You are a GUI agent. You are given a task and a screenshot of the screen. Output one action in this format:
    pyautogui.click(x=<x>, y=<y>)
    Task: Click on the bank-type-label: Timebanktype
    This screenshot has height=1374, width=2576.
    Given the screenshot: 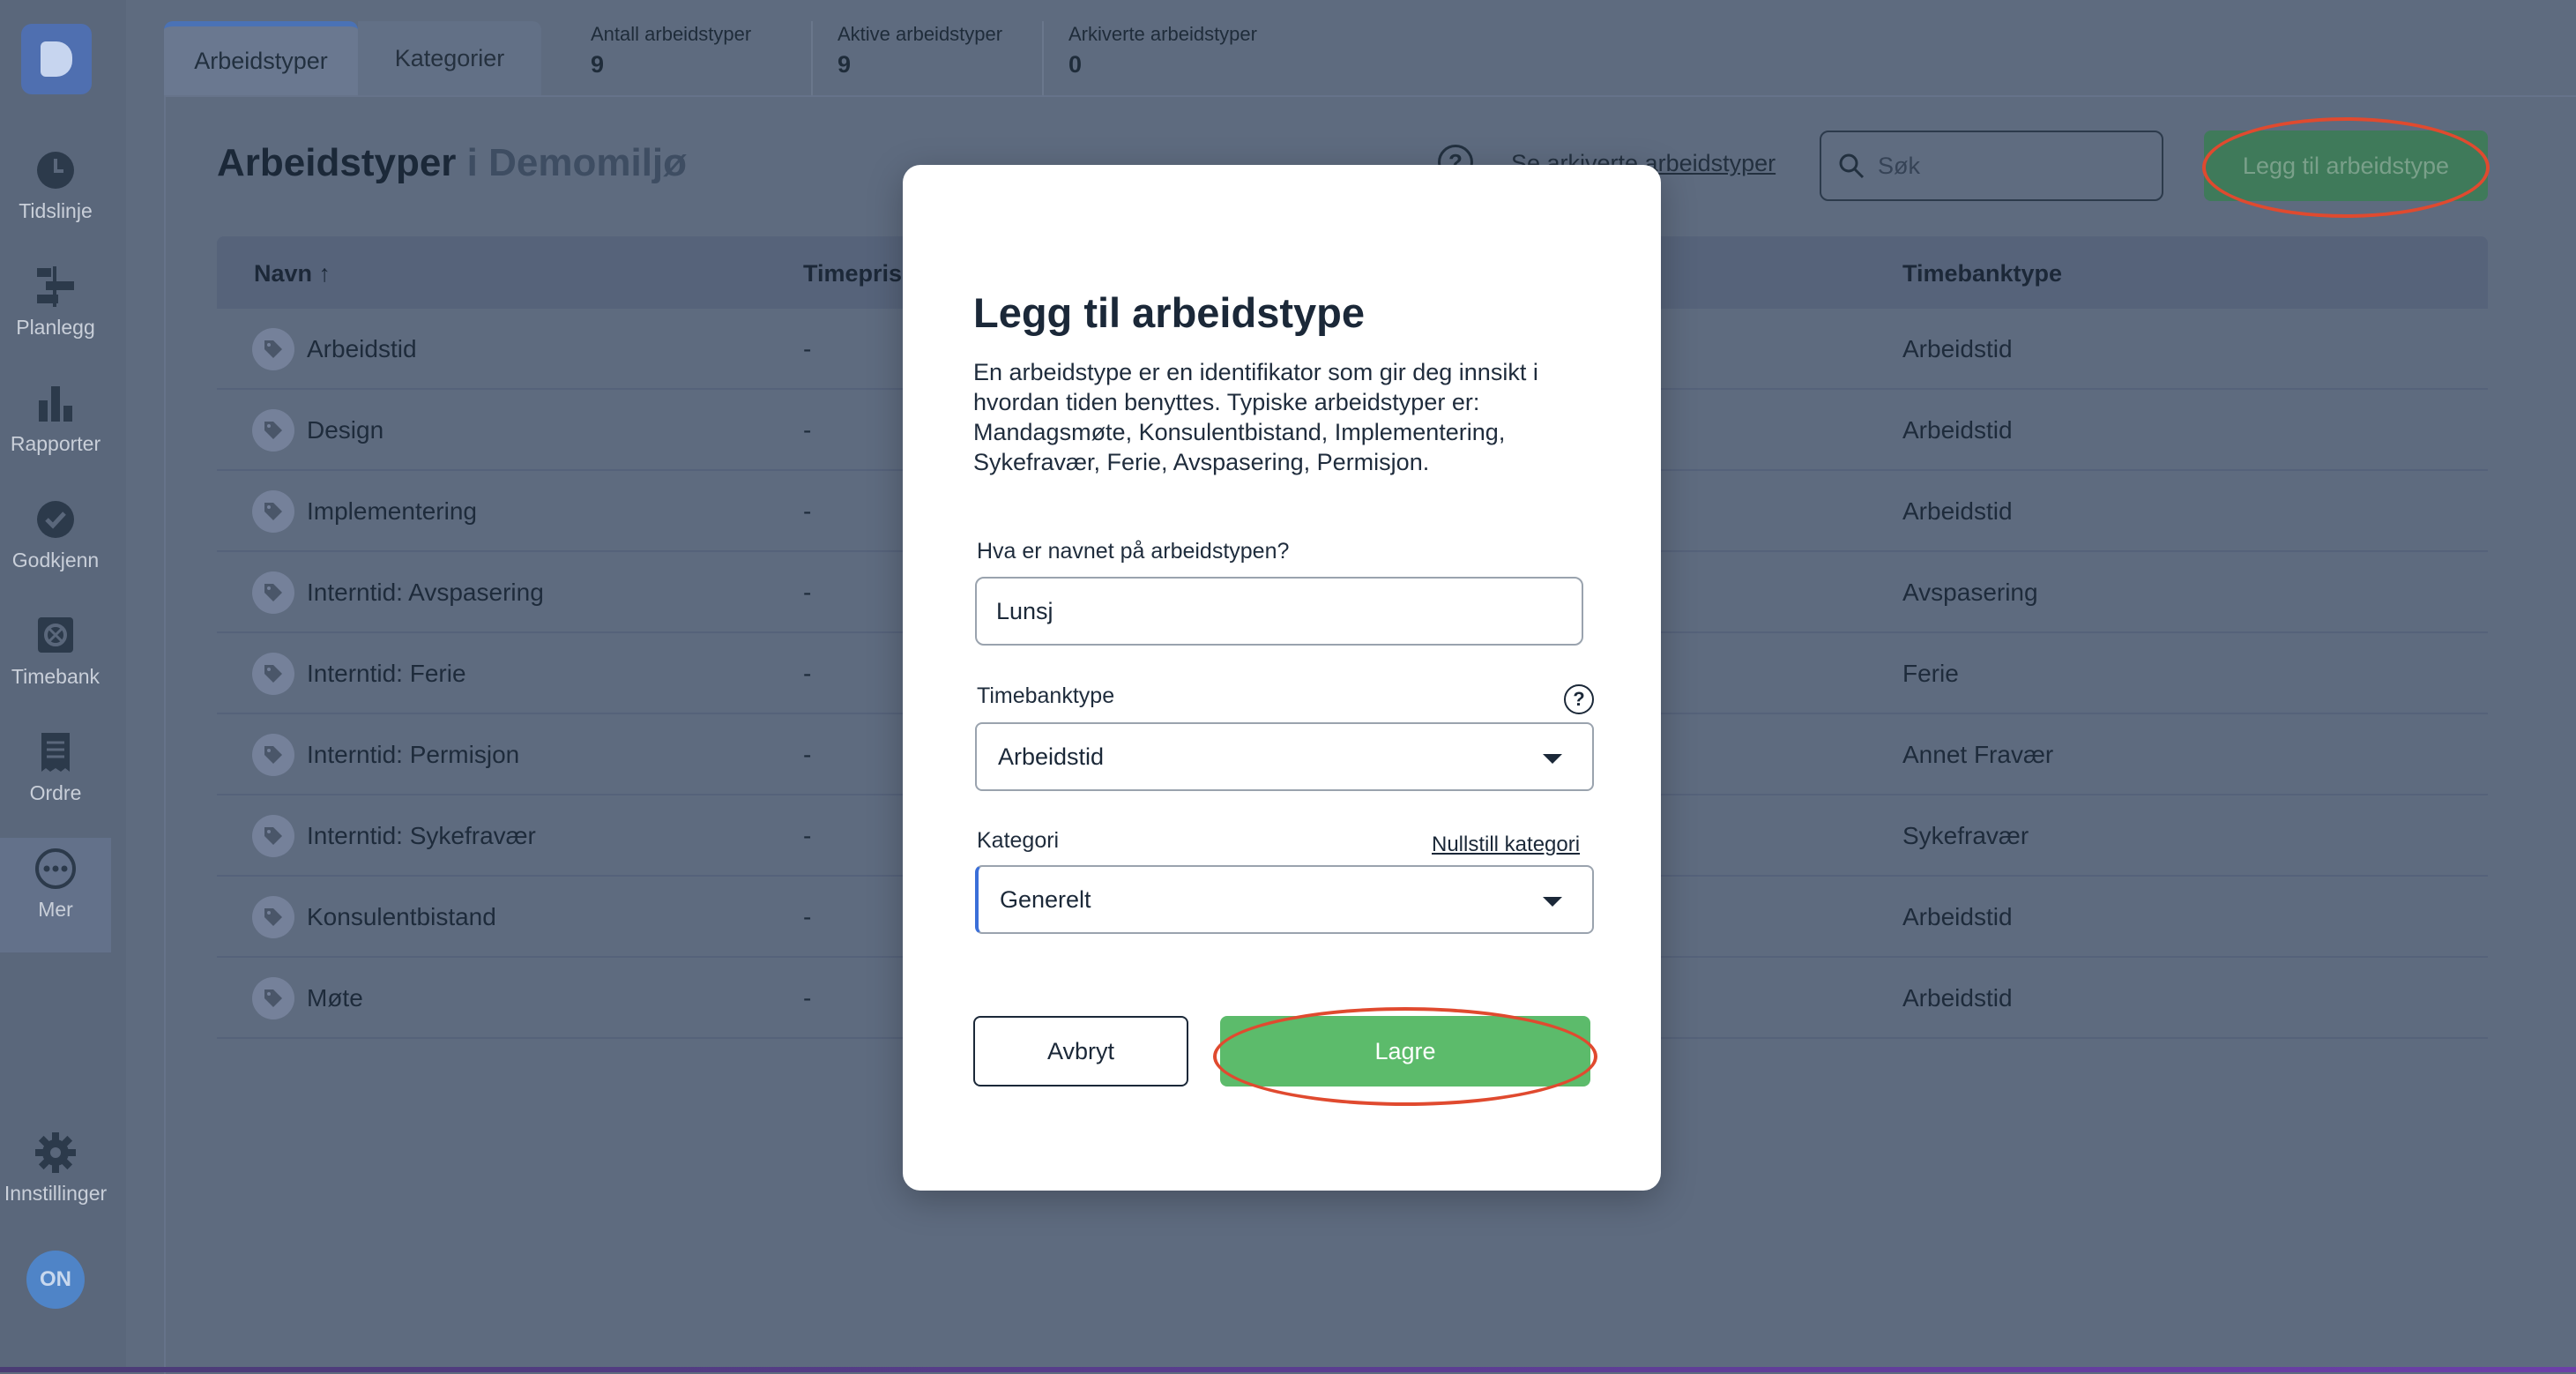 What is the action you would take?
    pyautogui.click(x=1046, y=695)
    